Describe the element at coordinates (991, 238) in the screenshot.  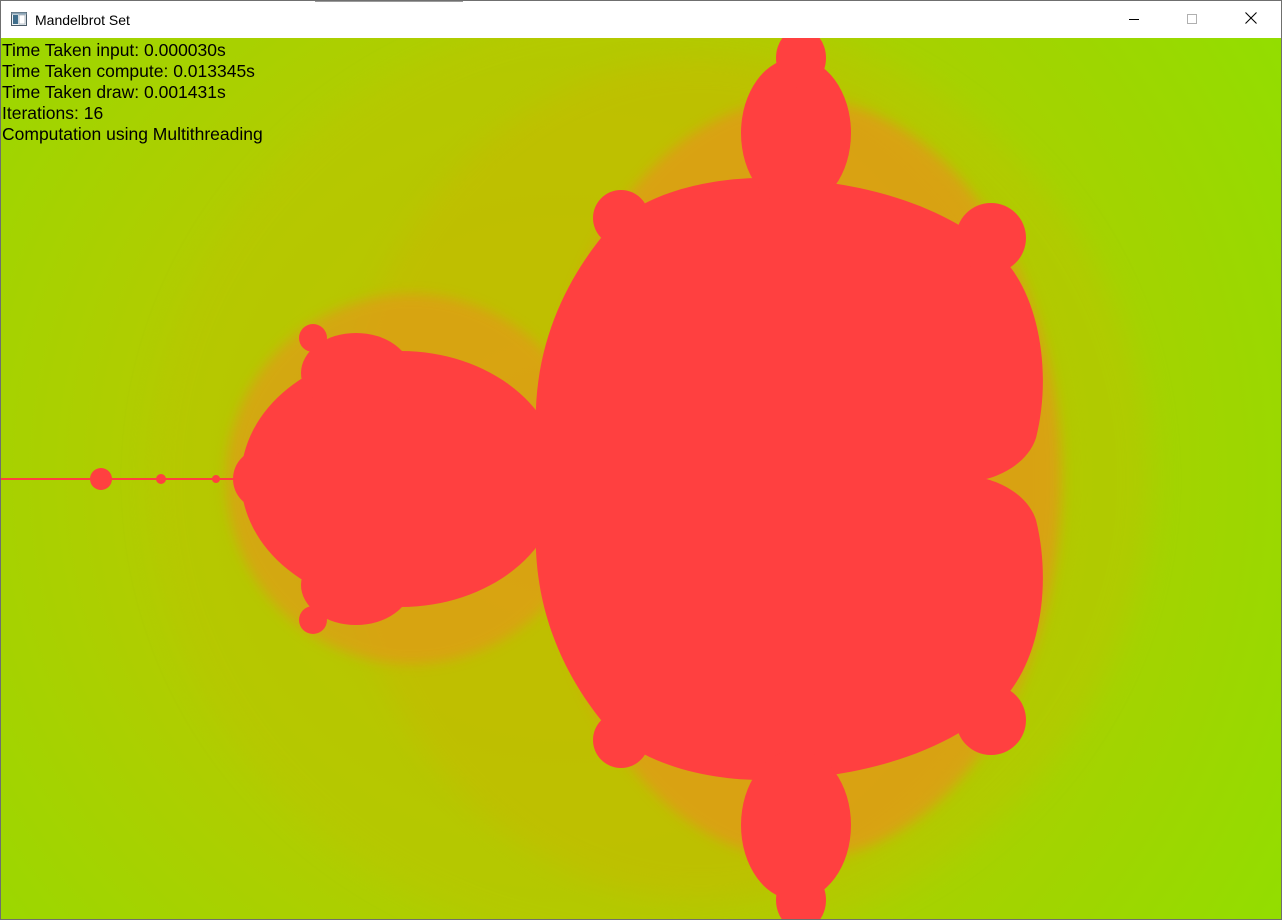
I see `upper-right-bulb` at that location.